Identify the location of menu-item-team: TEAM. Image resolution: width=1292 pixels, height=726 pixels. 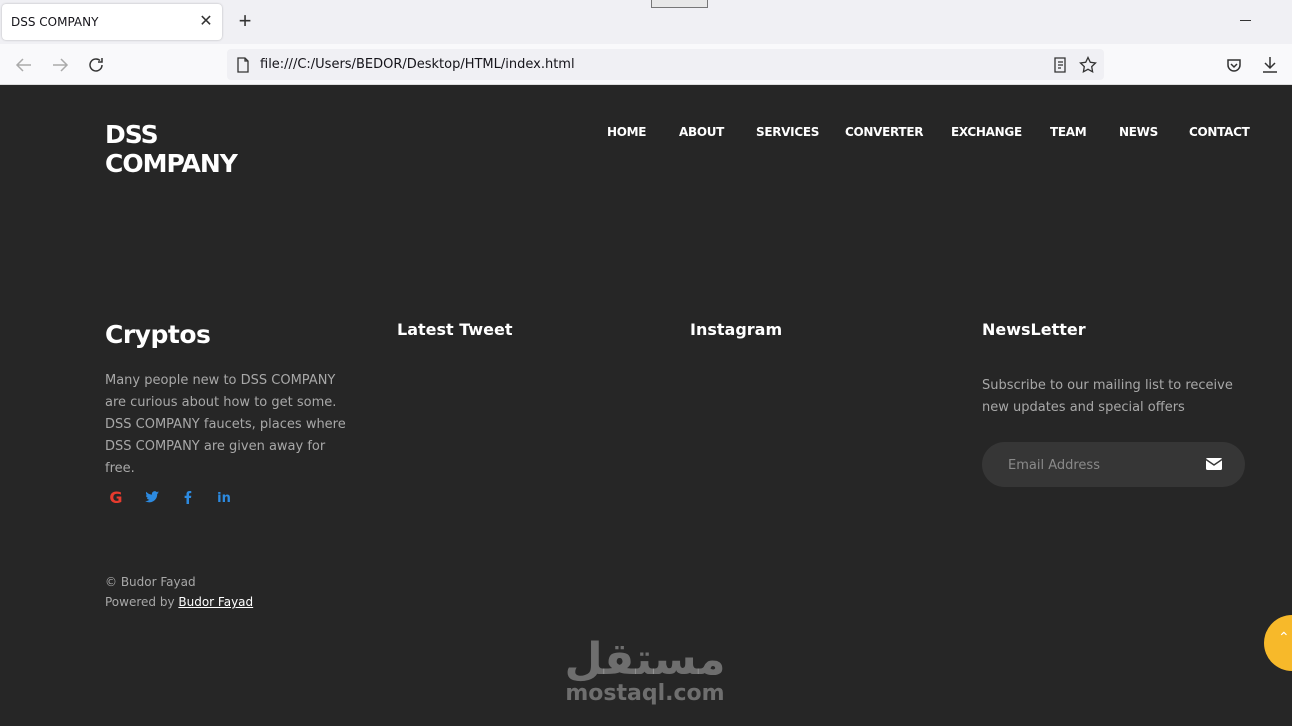
(1068, 132).